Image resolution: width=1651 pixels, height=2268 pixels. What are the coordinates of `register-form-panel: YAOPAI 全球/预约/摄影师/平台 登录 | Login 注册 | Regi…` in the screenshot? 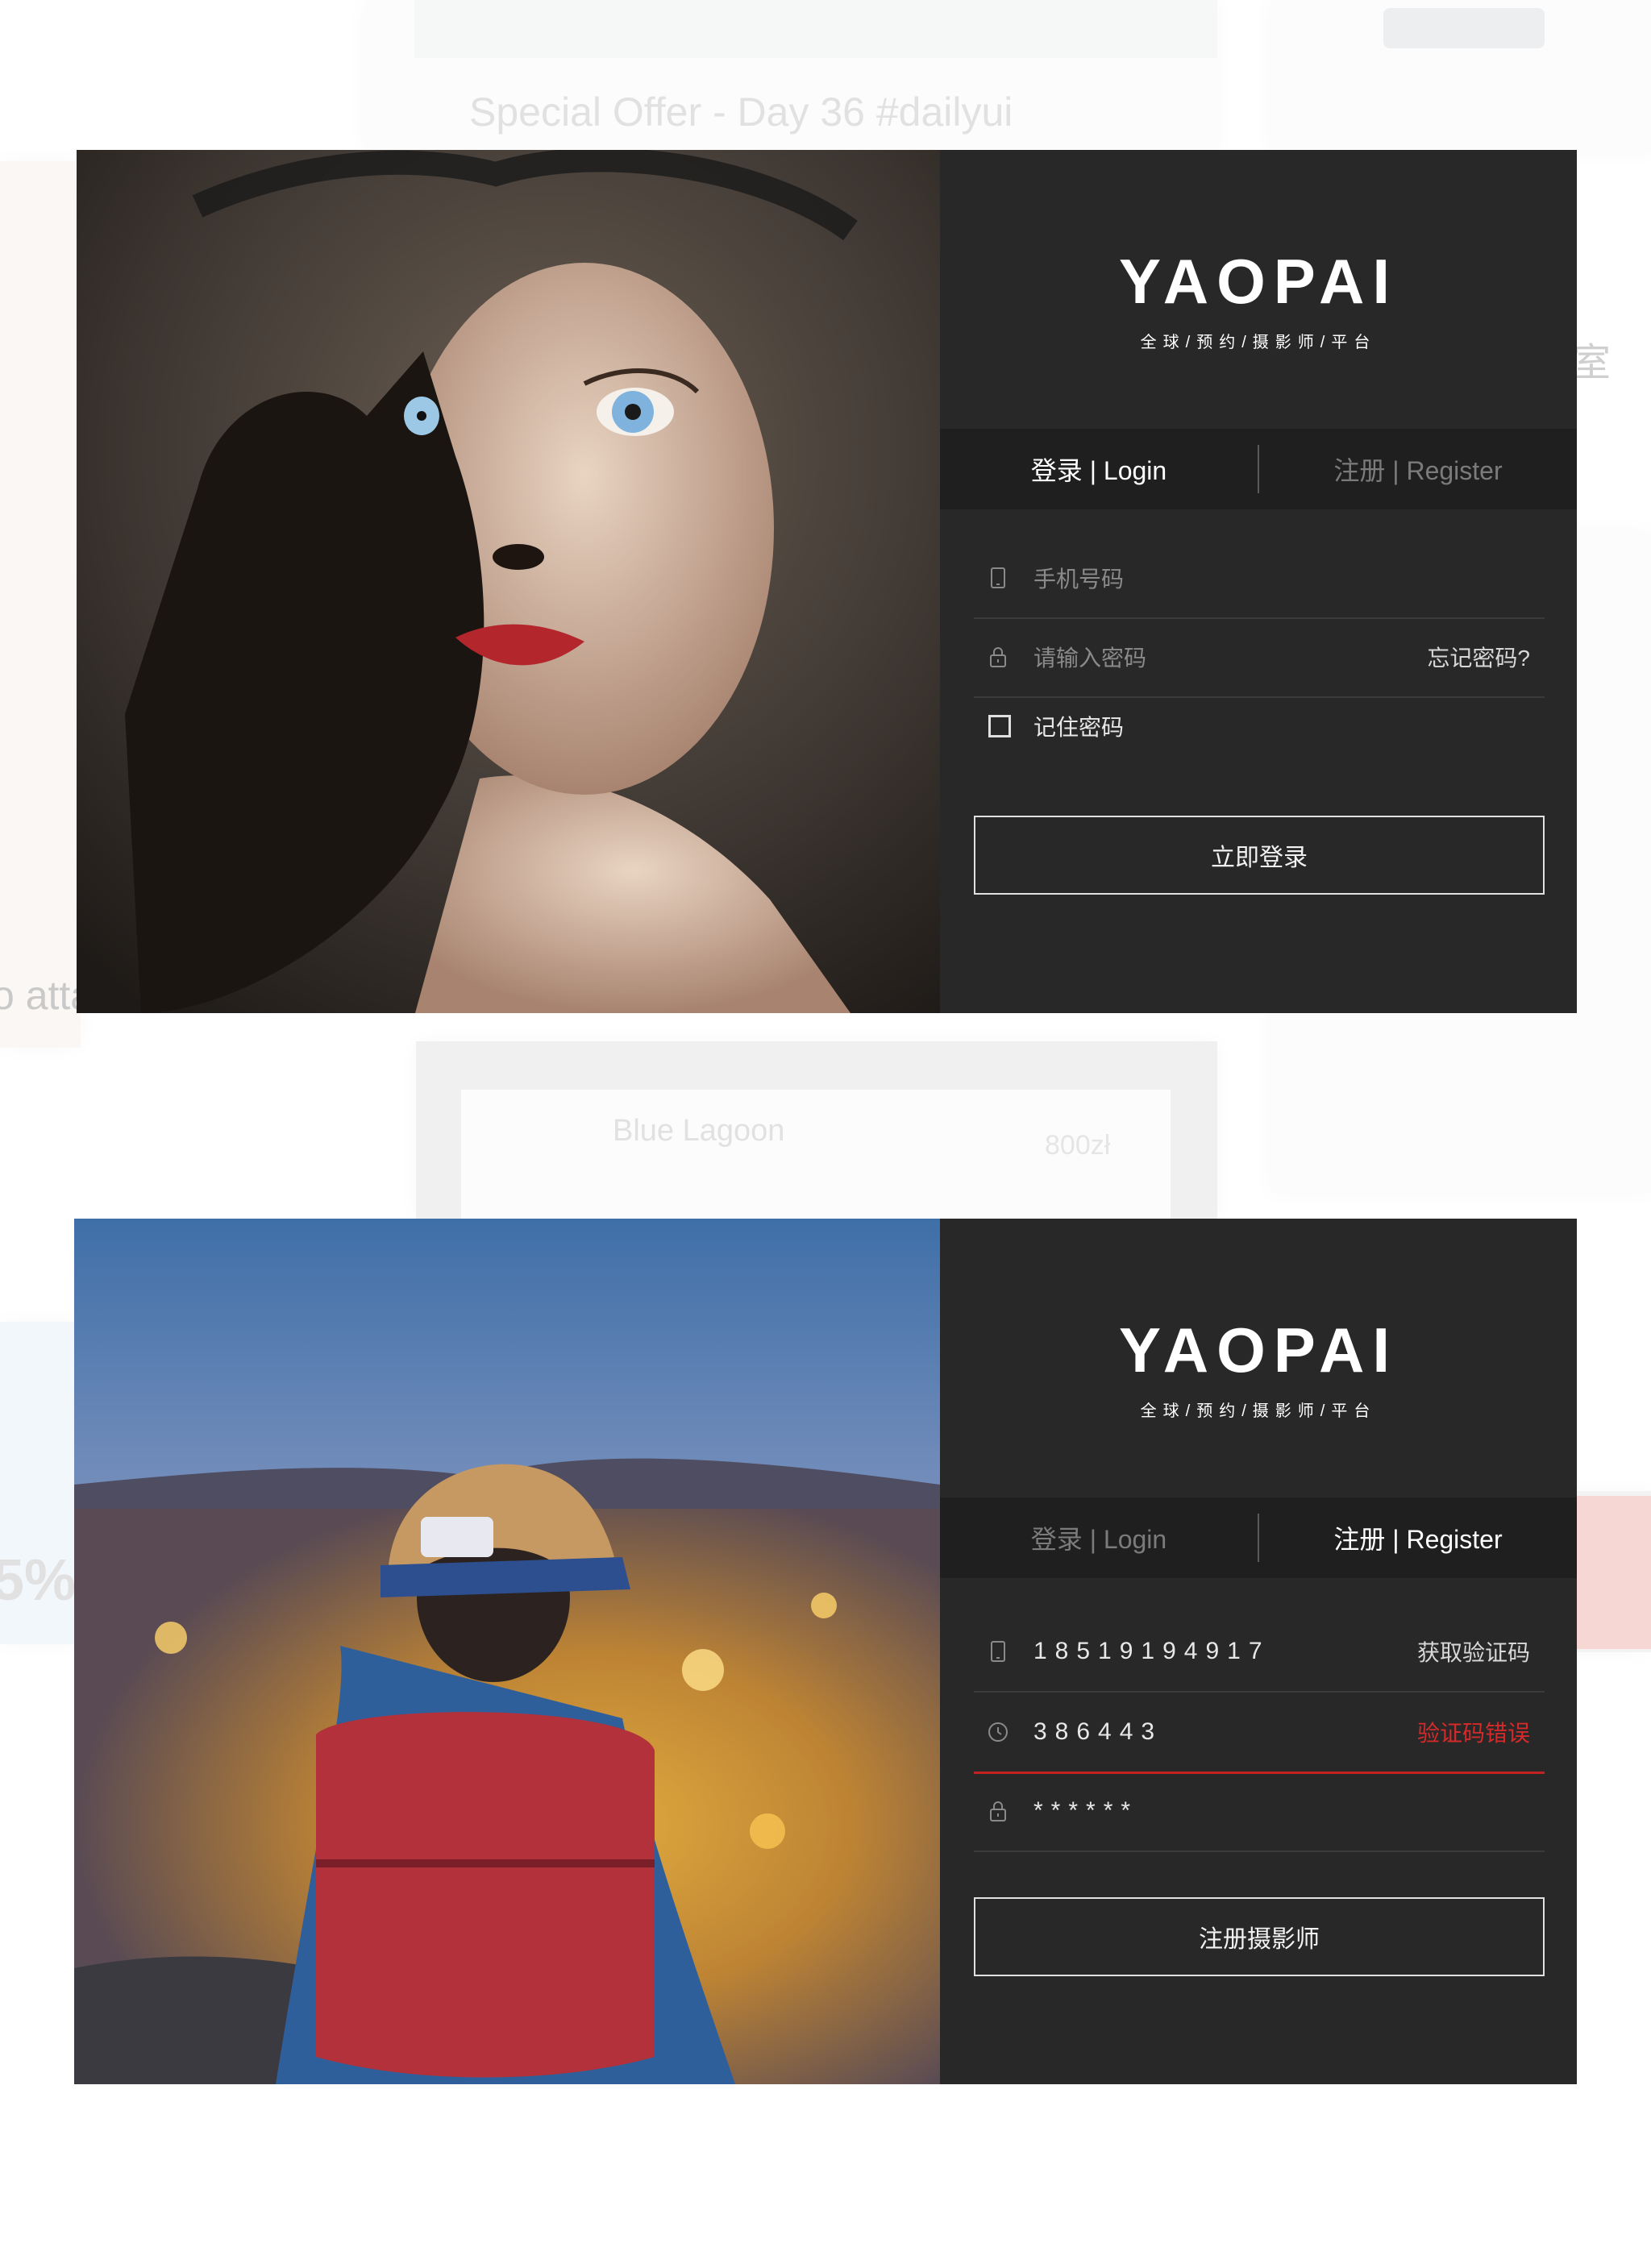 It's located at (1258, 1651).